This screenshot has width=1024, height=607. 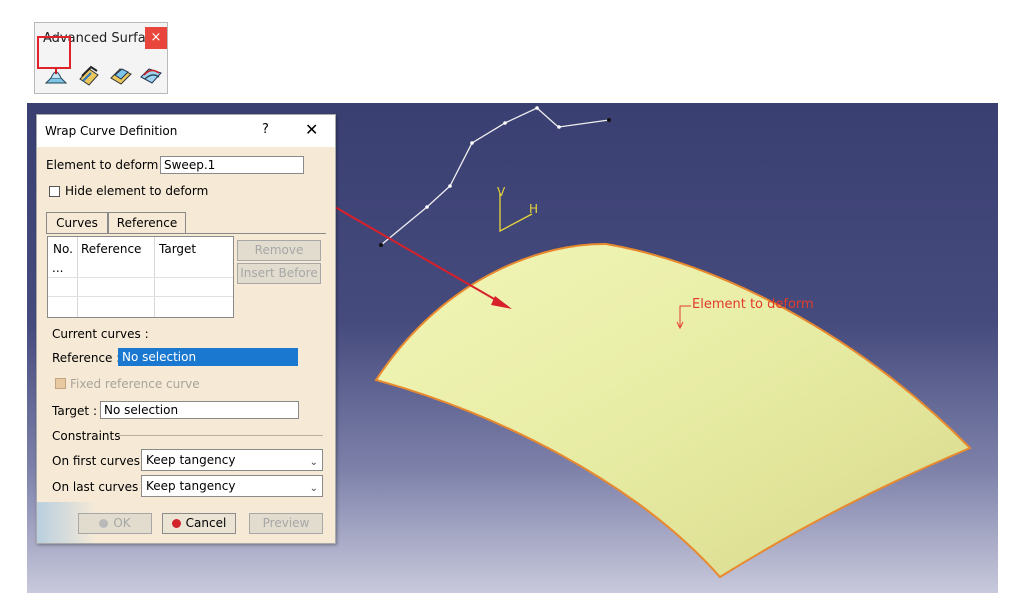 What do you see at coordinates (186, 233) in the screenshot?
I see `tab-divider` at bounding box center [186, 233].